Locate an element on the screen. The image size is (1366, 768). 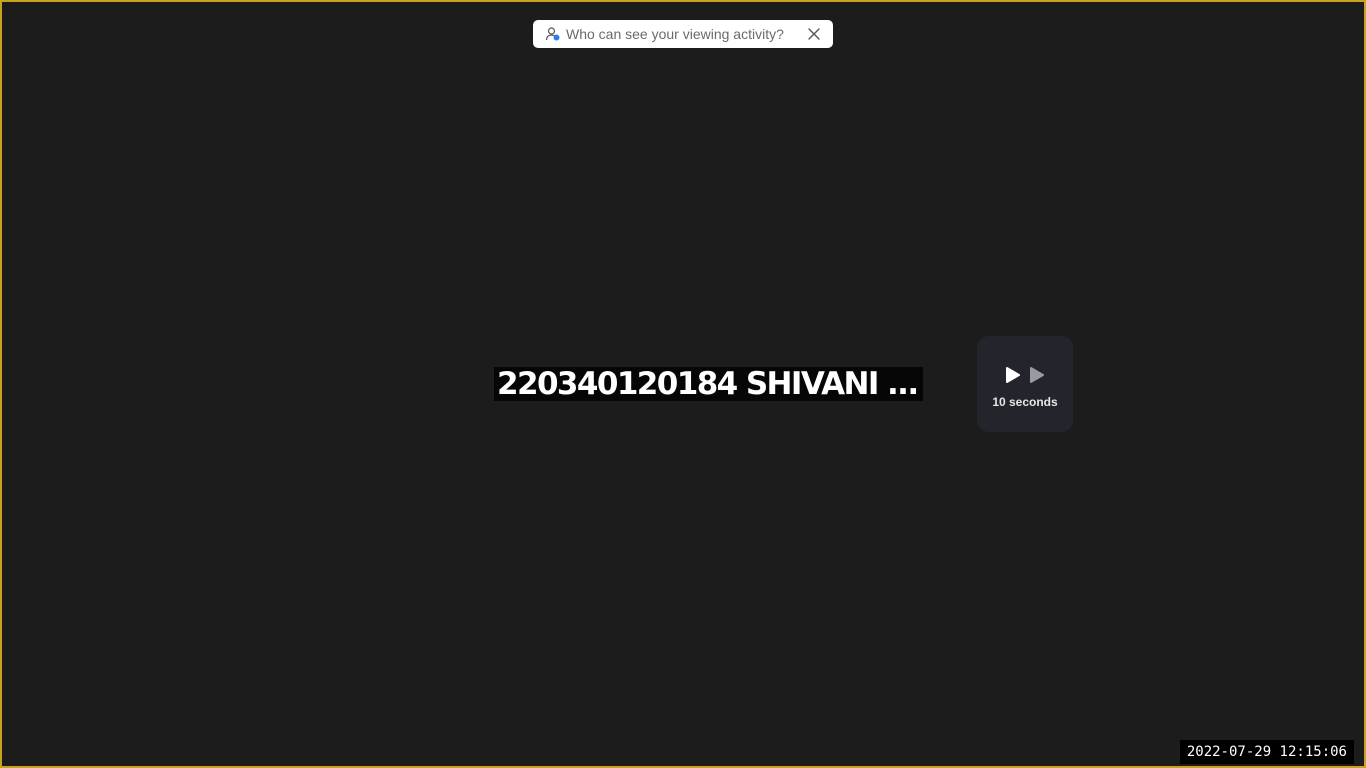
play-icon-dimmed is located at coordinates (1037, 377).